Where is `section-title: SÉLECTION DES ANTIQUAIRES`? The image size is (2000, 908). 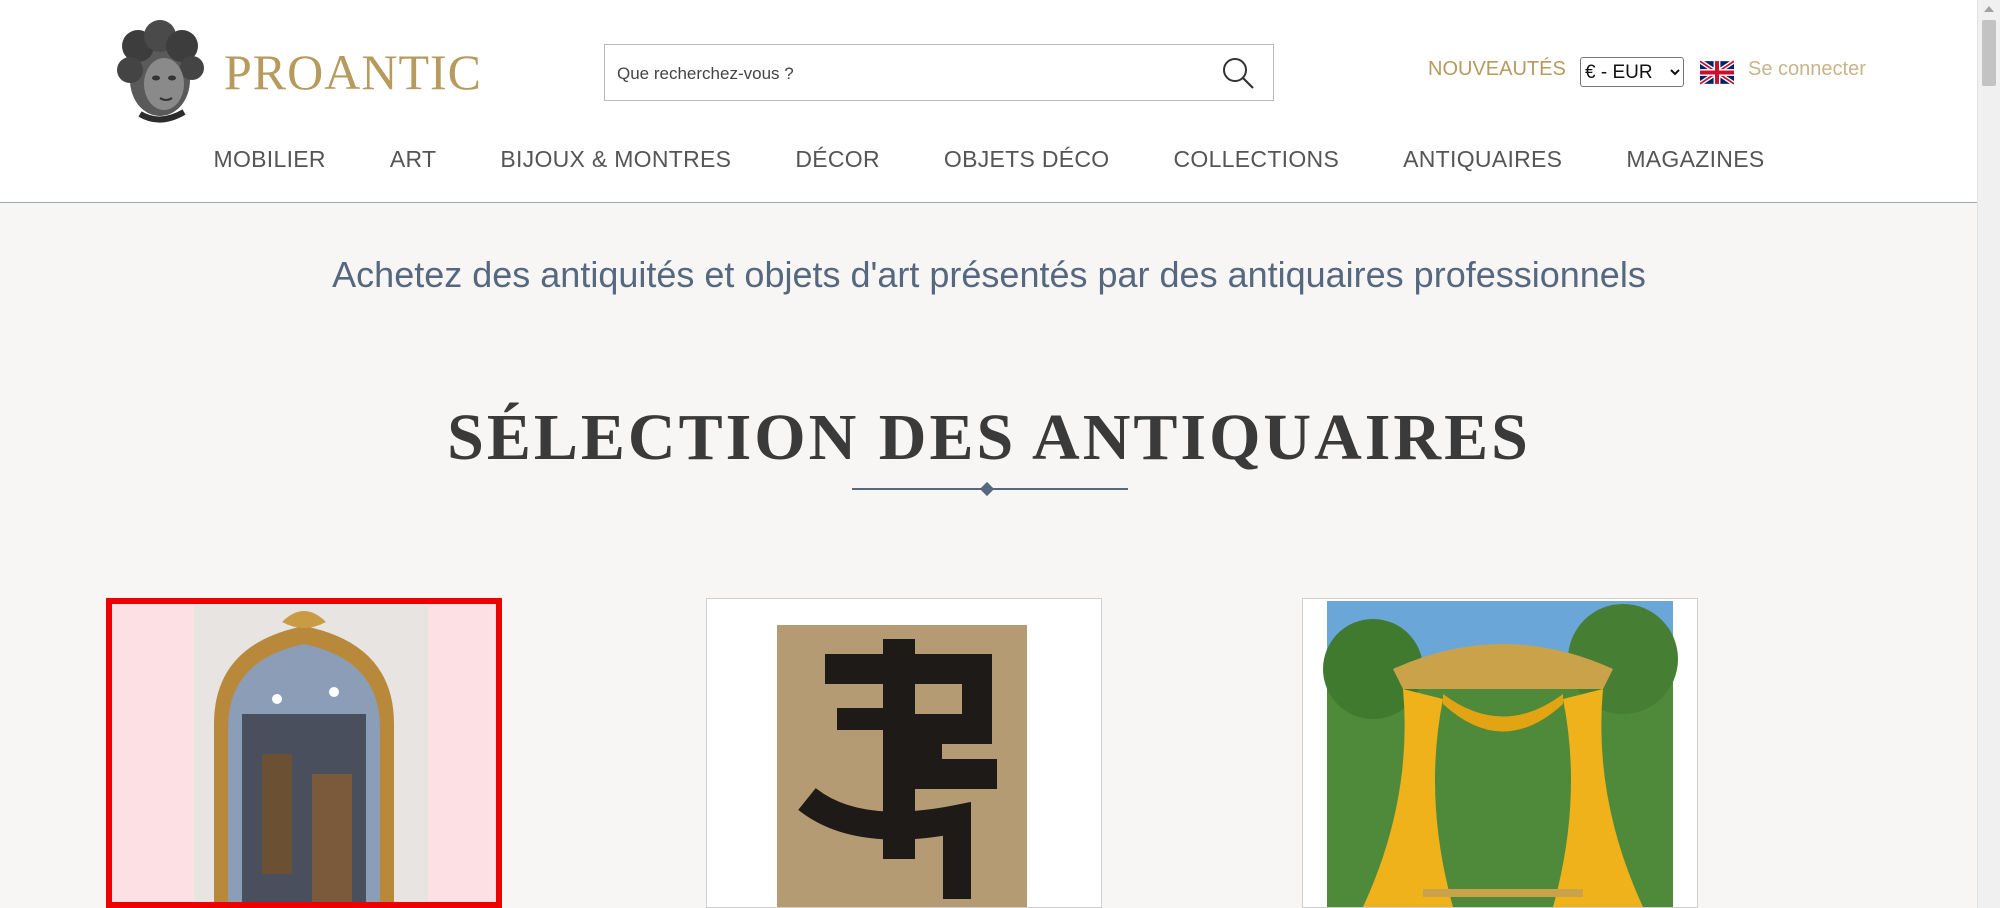 section-title: SÉLECTION DES ANTIQUAIRES is located at coordinates (989, 437).